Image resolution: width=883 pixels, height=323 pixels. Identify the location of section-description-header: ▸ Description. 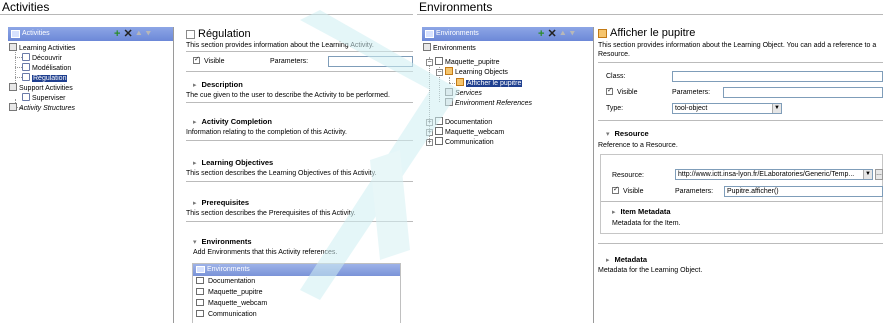
(218, 84).